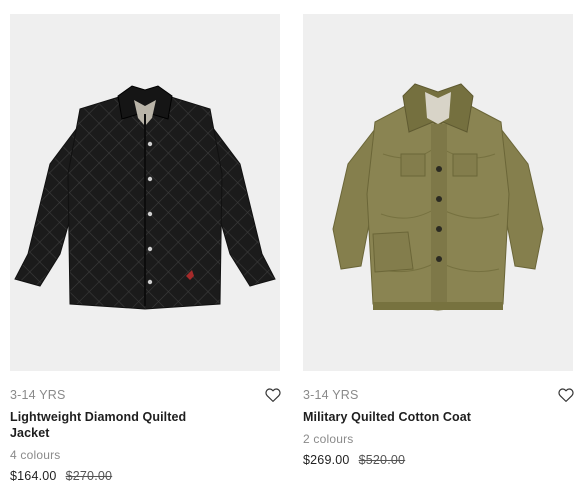  I want to click on original-price: $270.00, so click(89, 476).